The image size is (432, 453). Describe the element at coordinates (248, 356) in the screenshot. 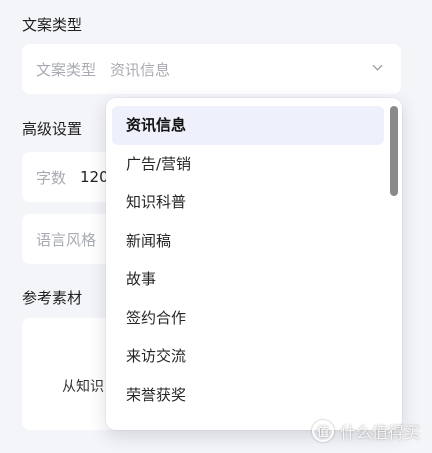

I see `dropdown-item-visit-exchange: 来访交流` at that location.